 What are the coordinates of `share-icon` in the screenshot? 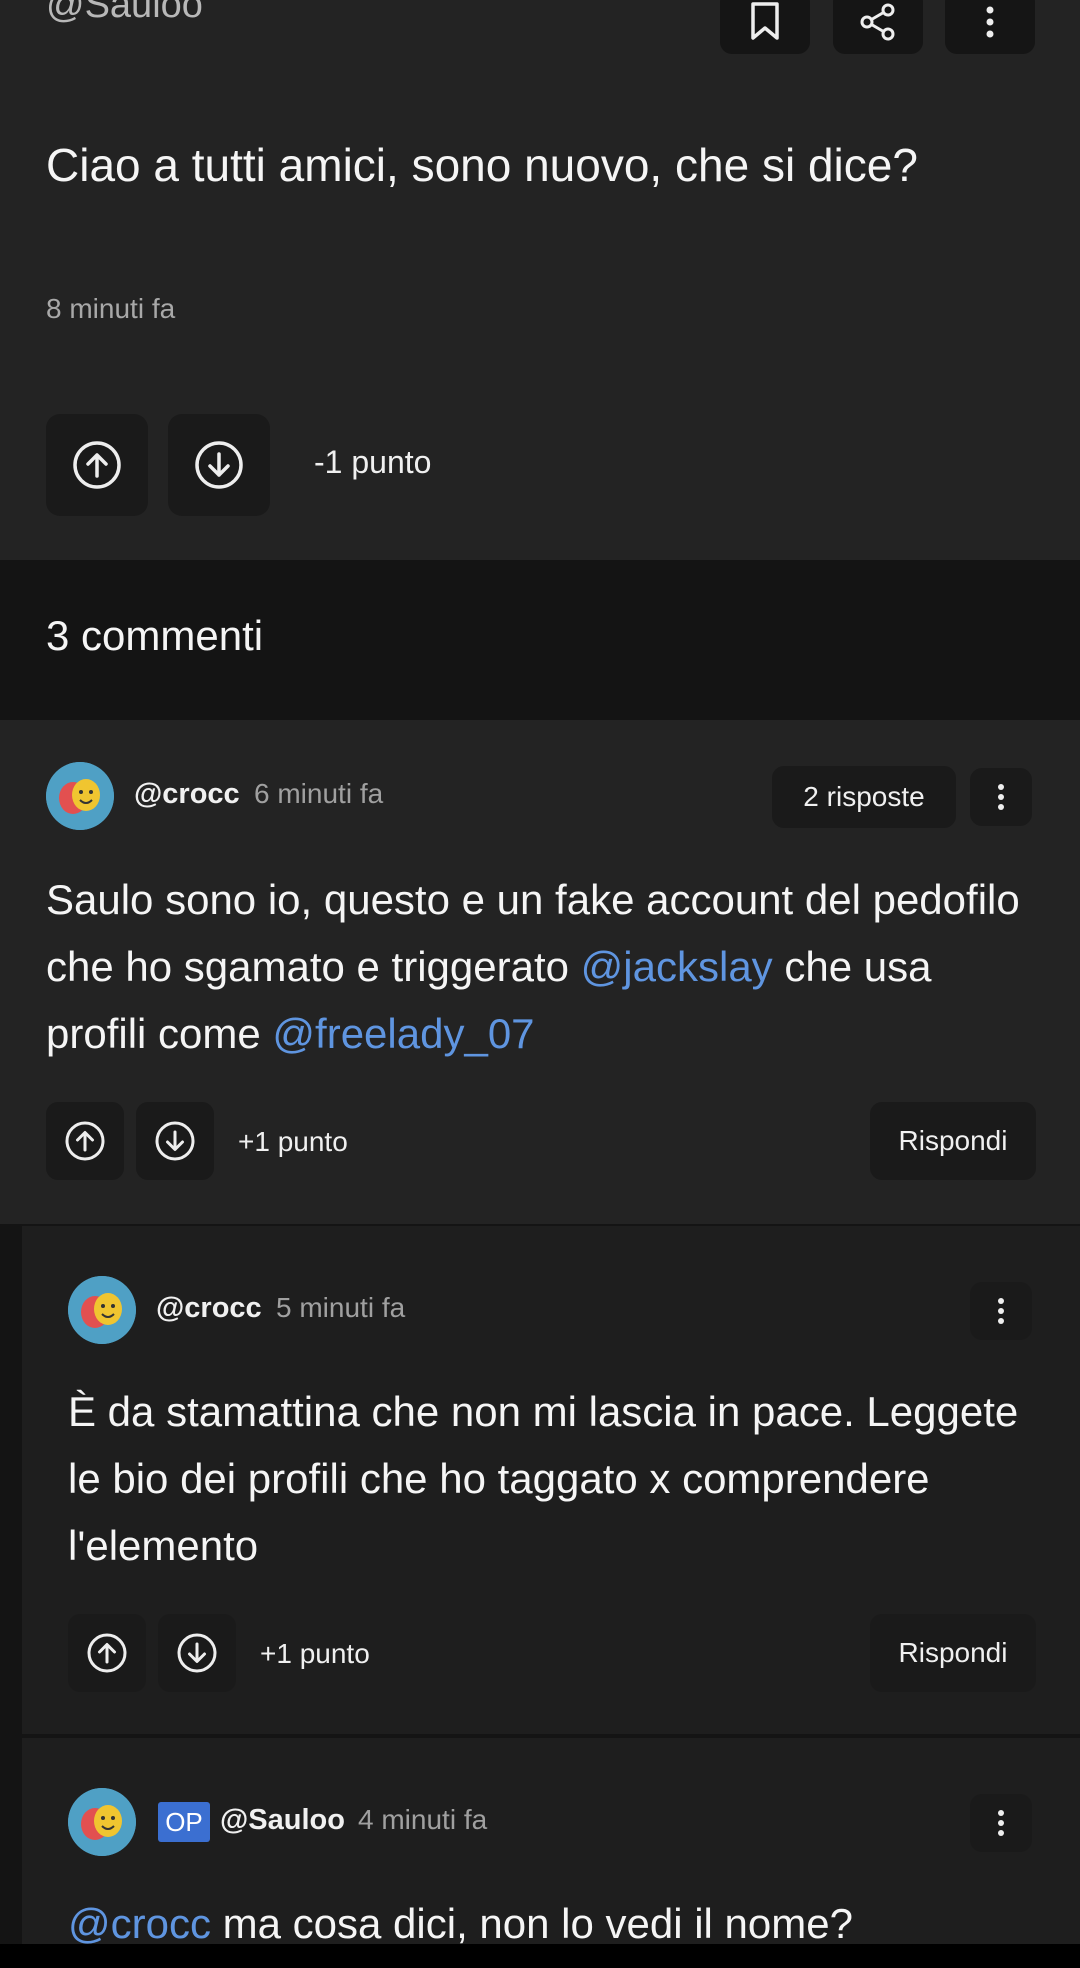 It's located at (877, 22).